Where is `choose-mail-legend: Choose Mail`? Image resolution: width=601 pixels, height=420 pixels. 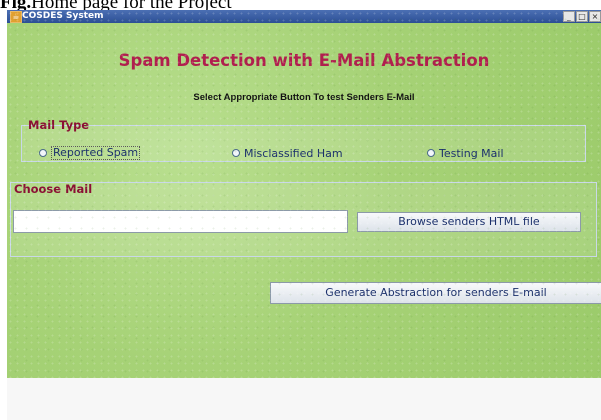
choose-mail-legend: Choose Mail is located at coordinates (53, 189).